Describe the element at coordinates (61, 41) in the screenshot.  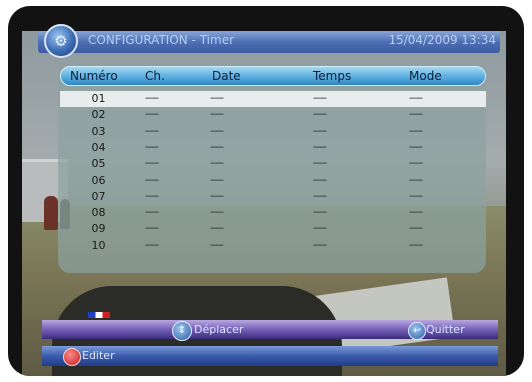
I see `configuration-icon: ⚙` at that location.